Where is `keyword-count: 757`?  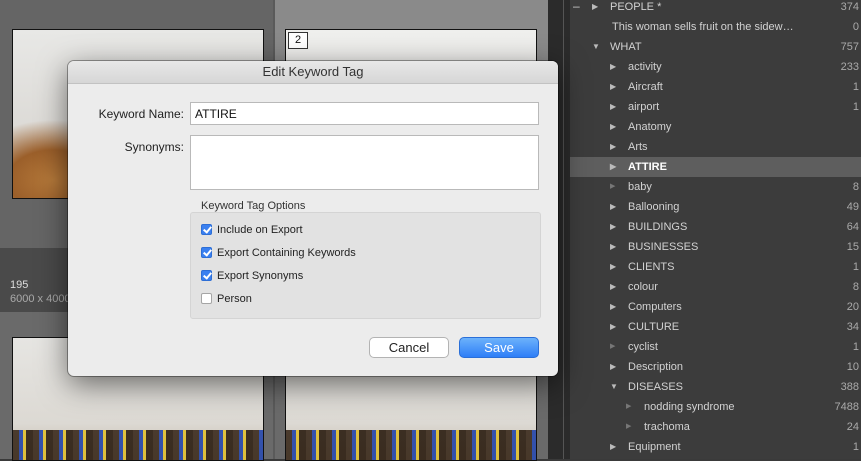 keyword-count: 757 is located at coordinates (849, 47).